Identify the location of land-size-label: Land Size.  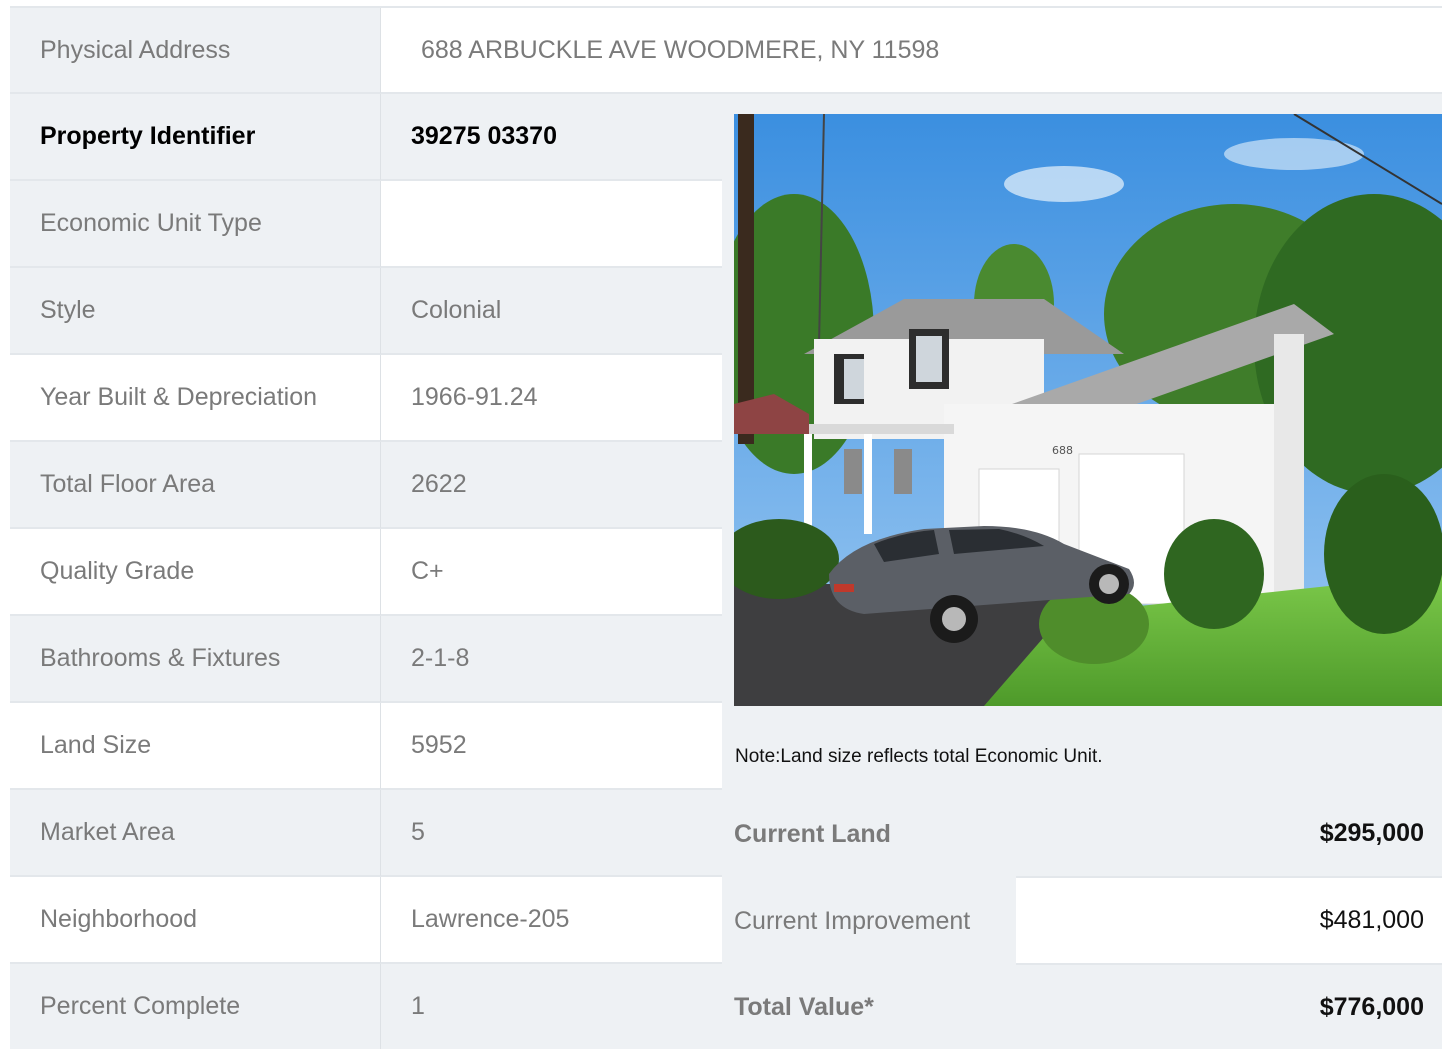
(195, 746).